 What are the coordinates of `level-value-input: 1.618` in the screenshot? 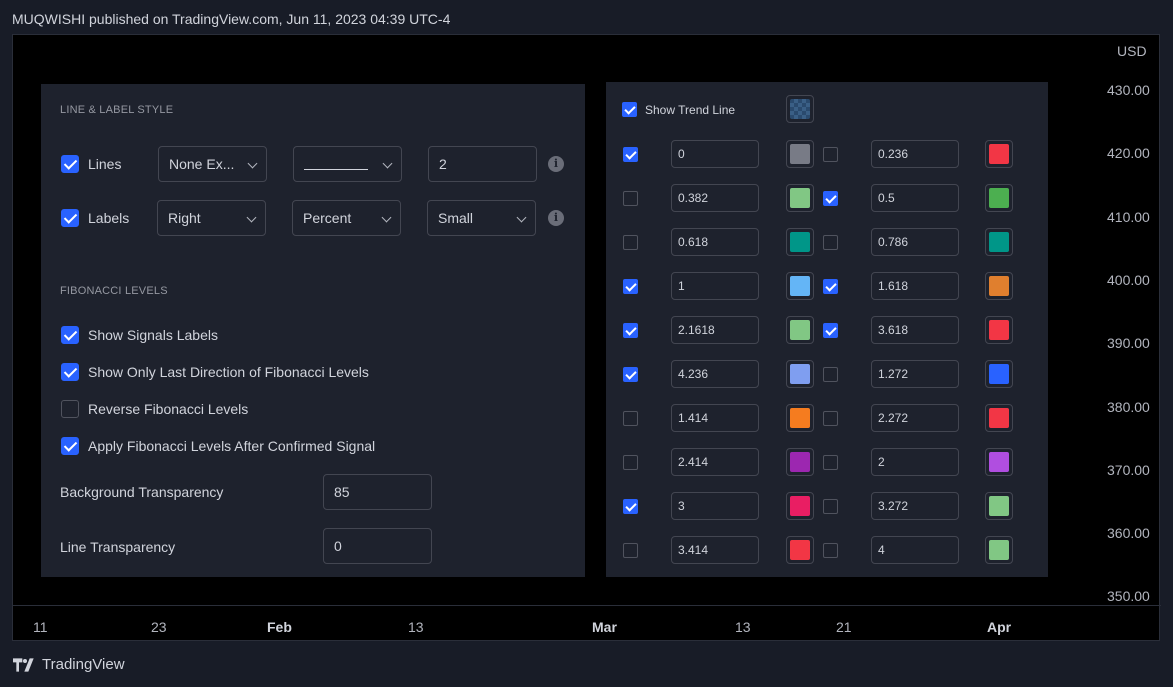 It's located at (915, 286).